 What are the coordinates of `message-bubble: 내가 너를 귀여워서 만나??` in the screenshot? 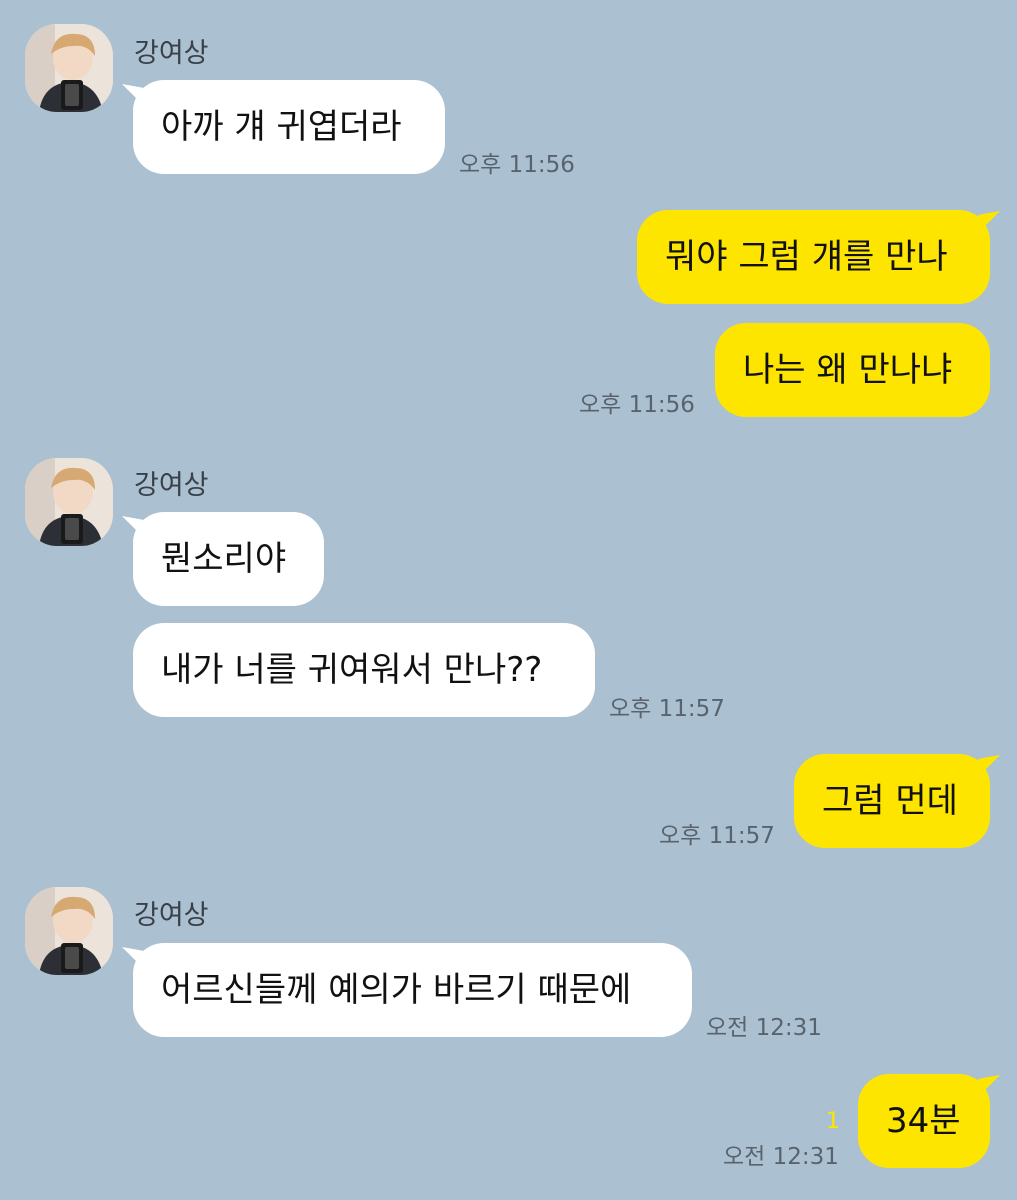 It's located at (364, 670).